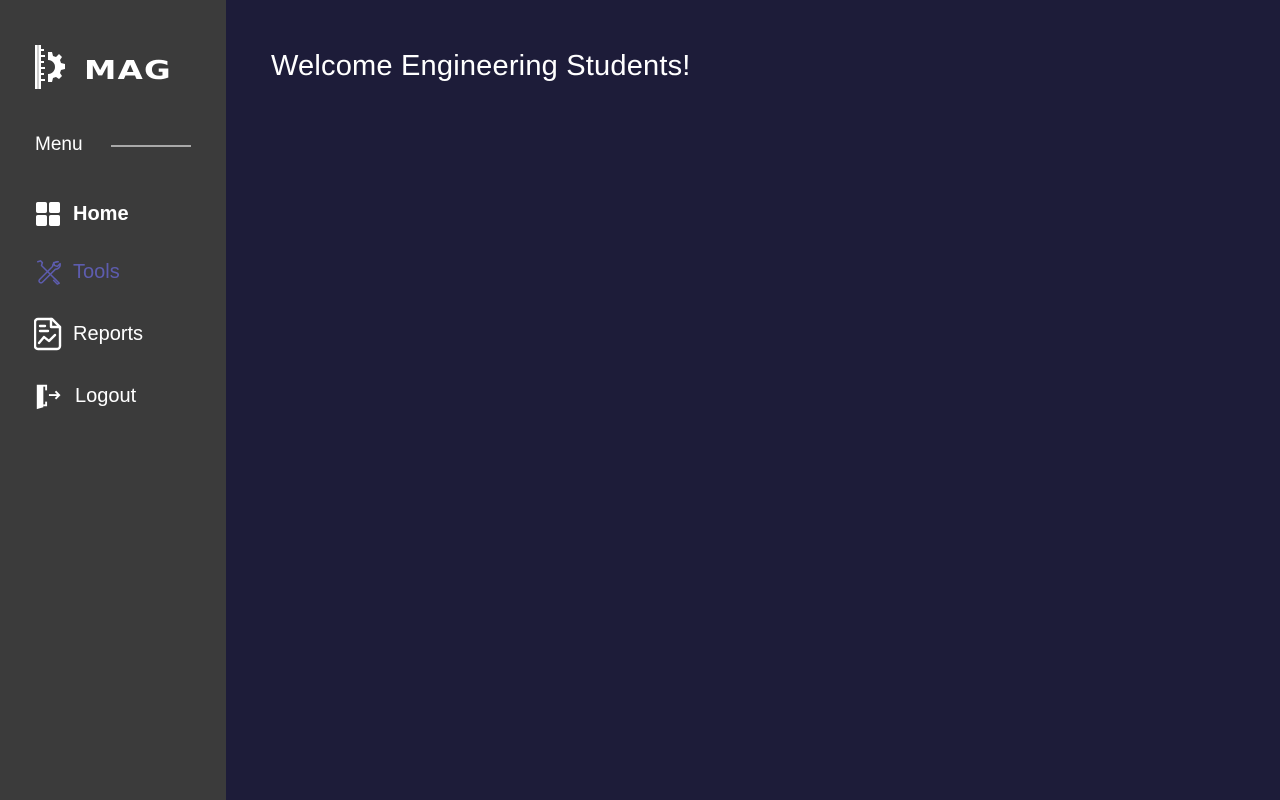  I want to click on report-icon, so click(48, 334).